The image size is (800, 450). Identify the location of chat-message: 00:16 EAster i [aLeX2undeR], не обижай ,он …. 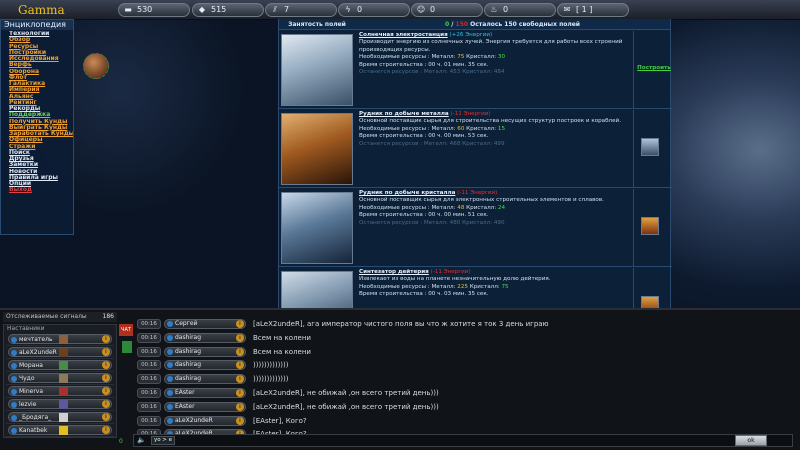
(464, 407).